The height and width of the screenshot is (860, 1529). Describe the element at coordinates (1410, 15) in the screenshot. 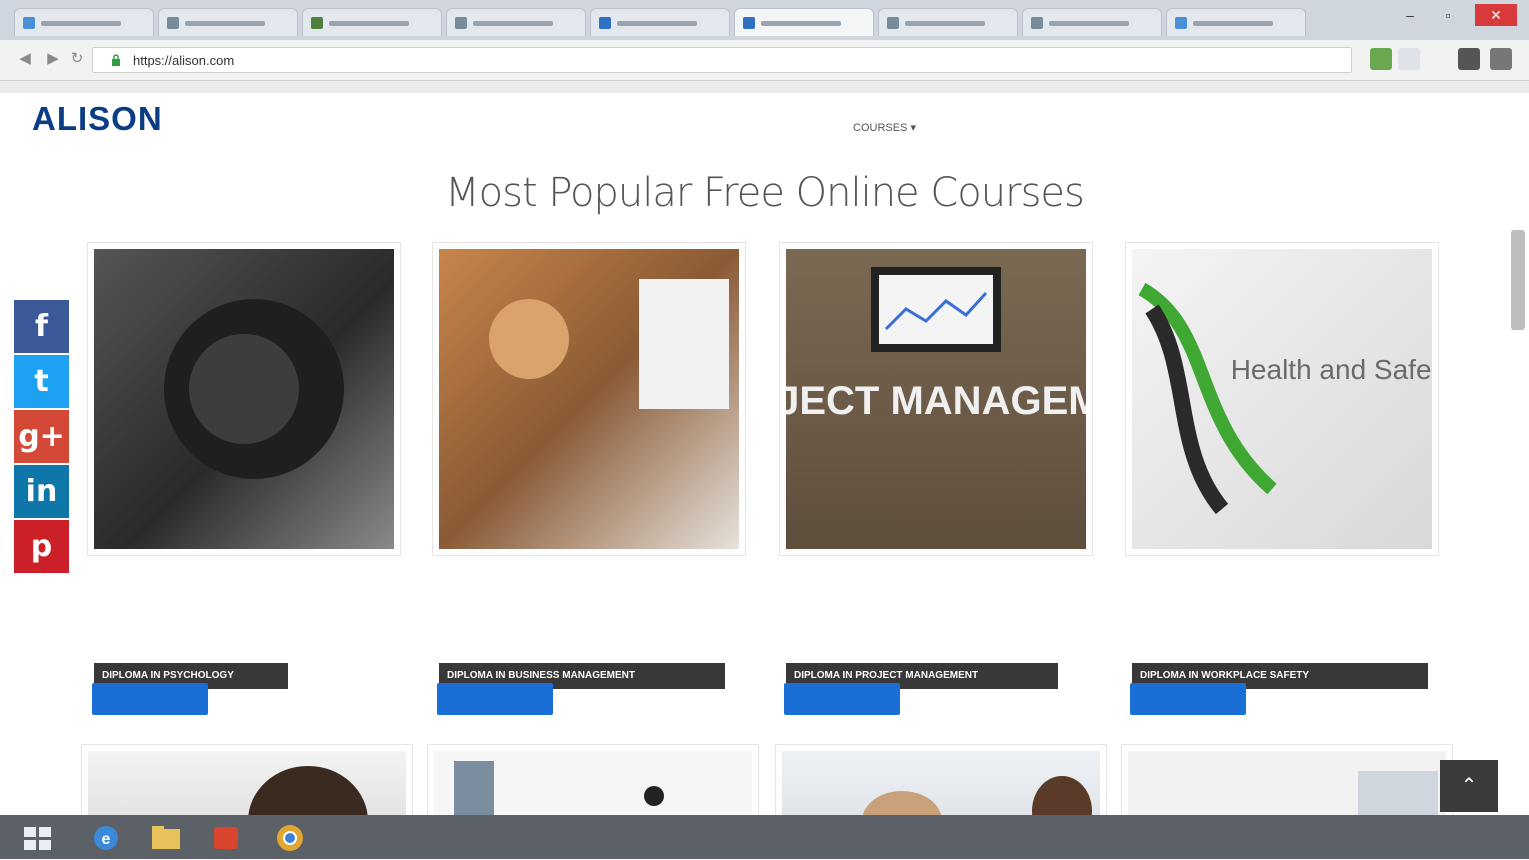

I see `minimize-button: –` at that location.